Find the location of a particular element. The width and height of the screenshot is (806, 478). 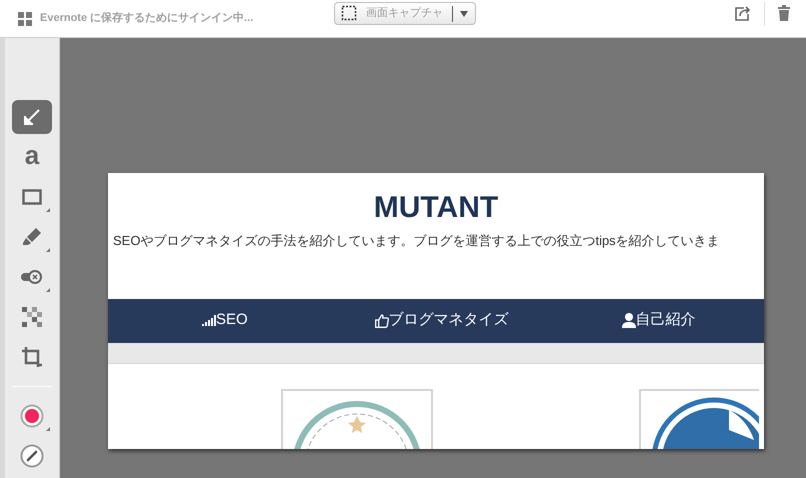

pixelate-icon is located at coordinates (32, 317).